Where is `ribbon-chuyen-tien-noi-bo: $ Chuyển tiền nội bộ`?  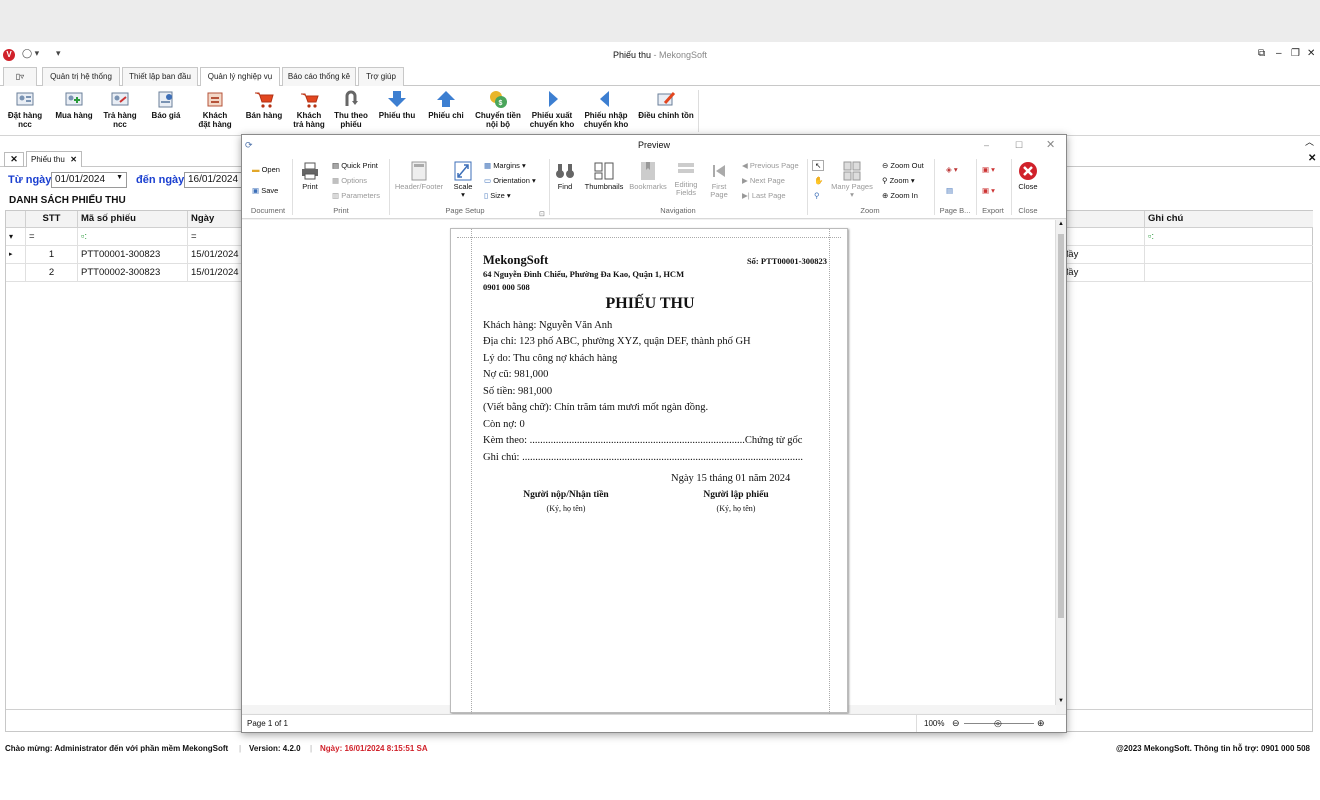 ribbon-chuyen-tien-noi-bo: $ Chuyển tiền nội bộ is located at coordinates (498, 109).